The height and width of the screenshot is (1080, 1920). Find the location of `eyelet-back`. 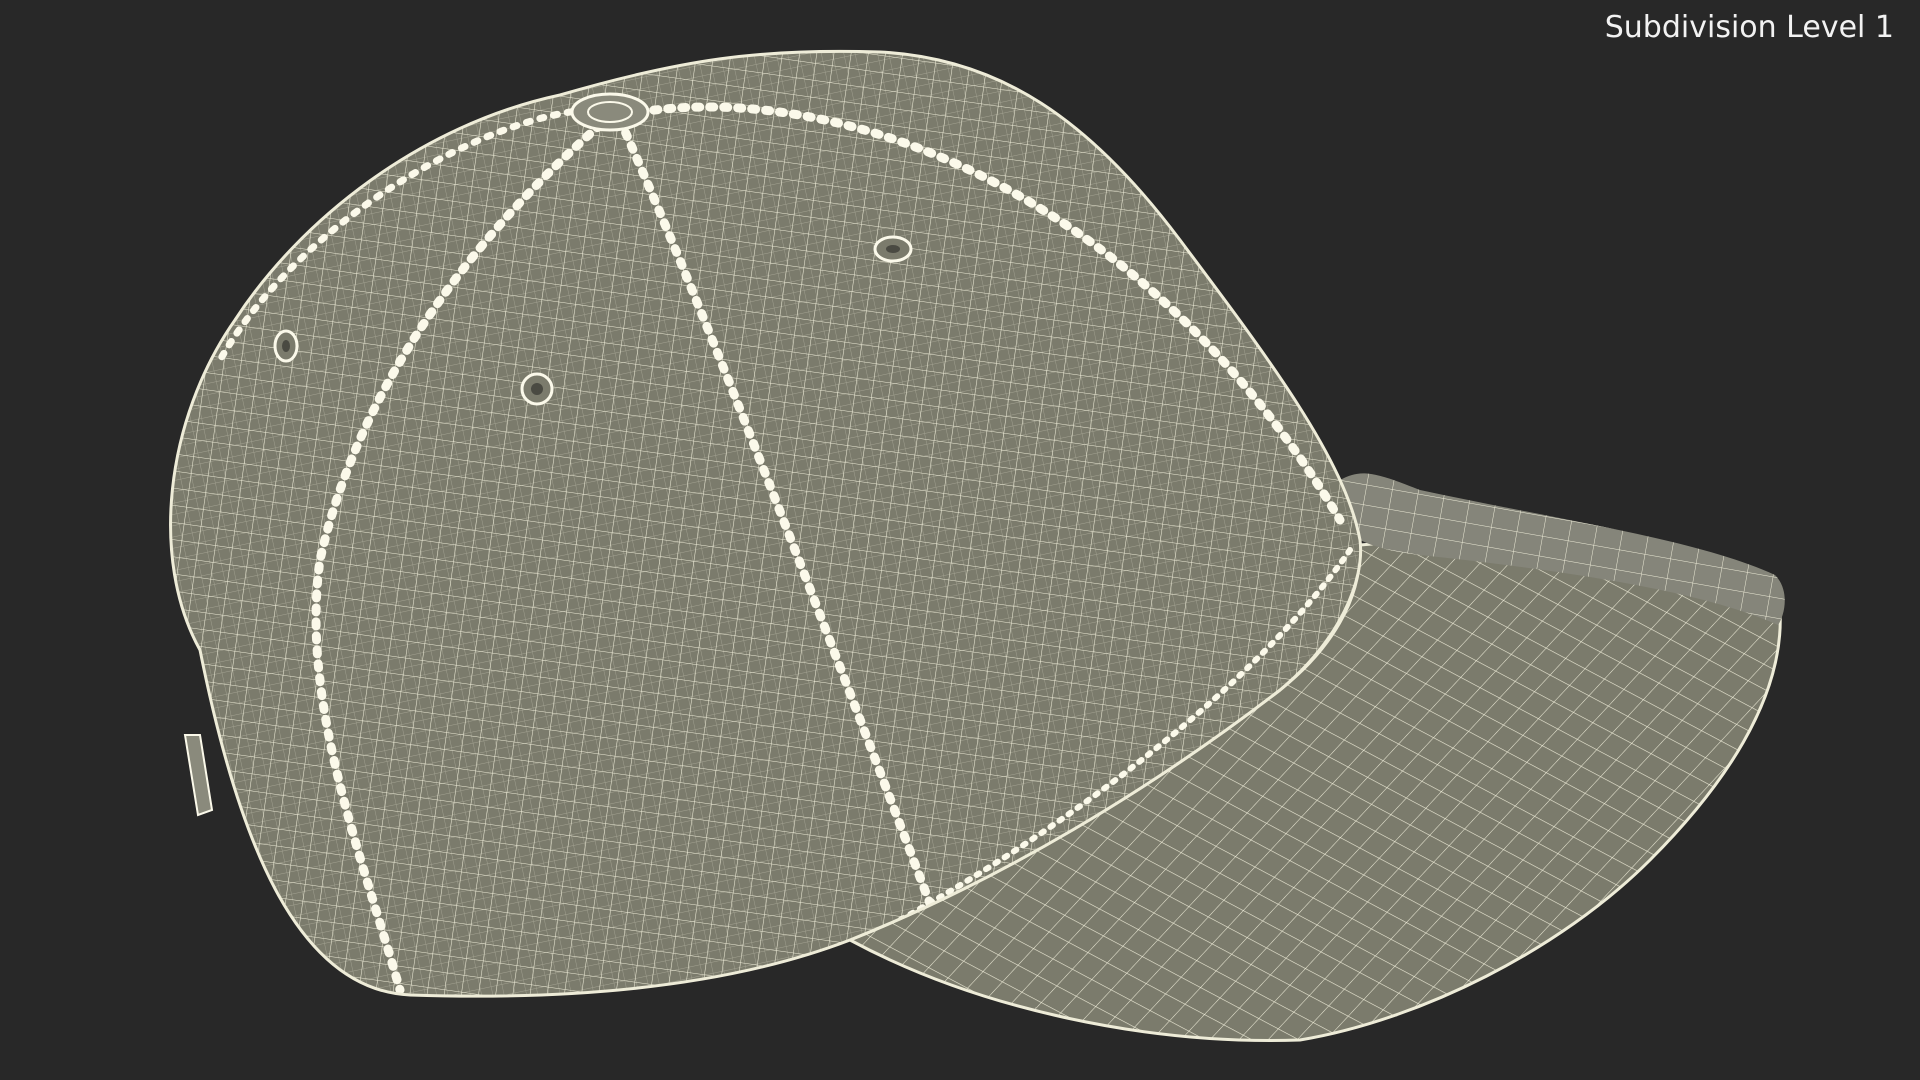

eyelet-back is located at coordinates (286, 346).